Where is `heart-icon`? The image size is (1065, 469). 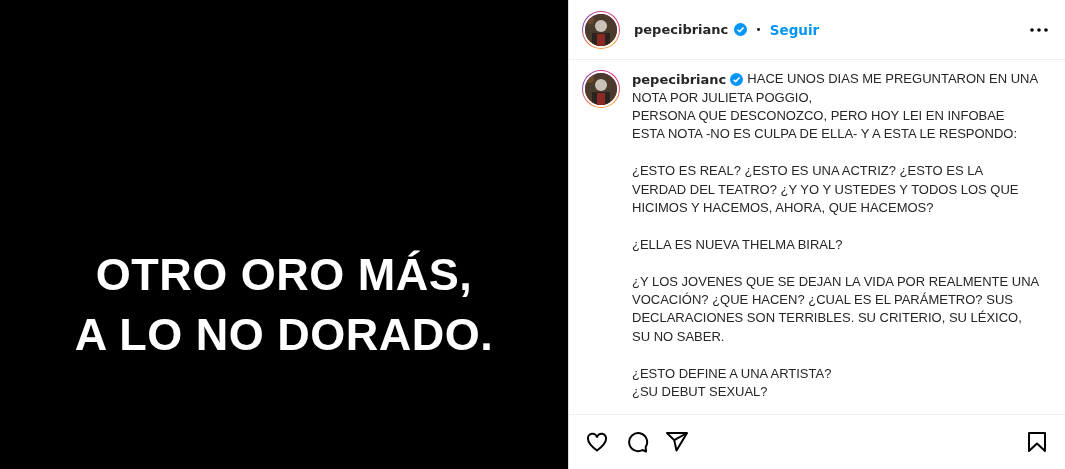
heart-icon is located at coordinates (597, 442).